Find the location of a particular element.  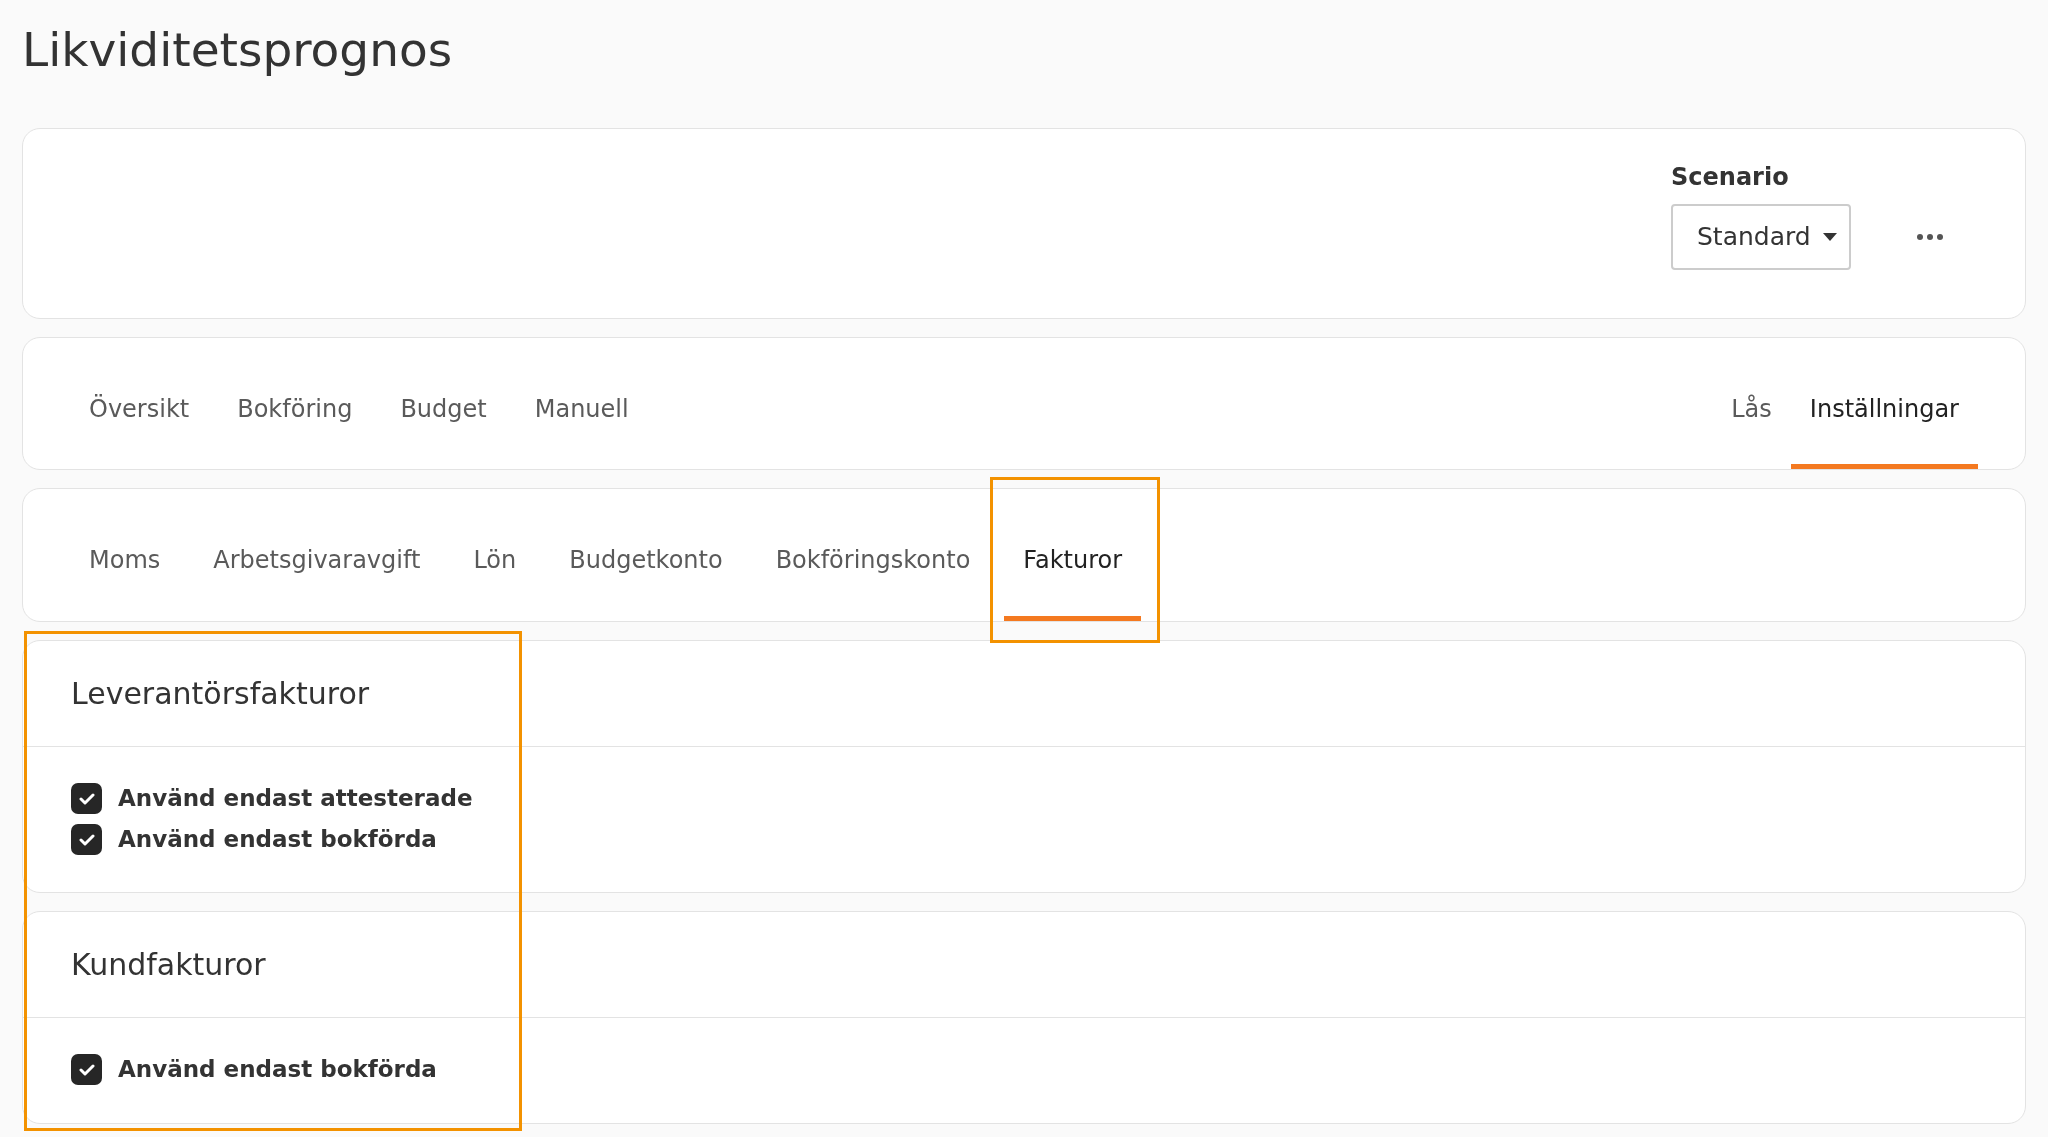

tab: Bokföringskonto is located at coordinates (873, 560).